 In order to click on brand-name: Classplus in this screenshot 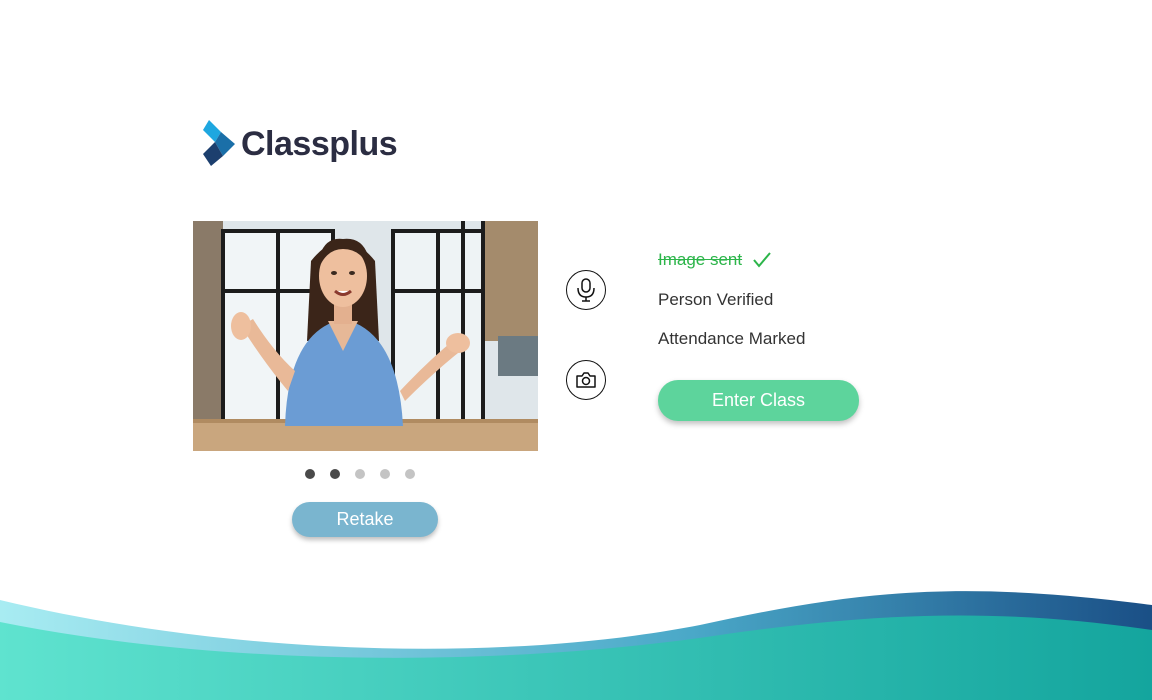, I will do `click(319, 143)`.